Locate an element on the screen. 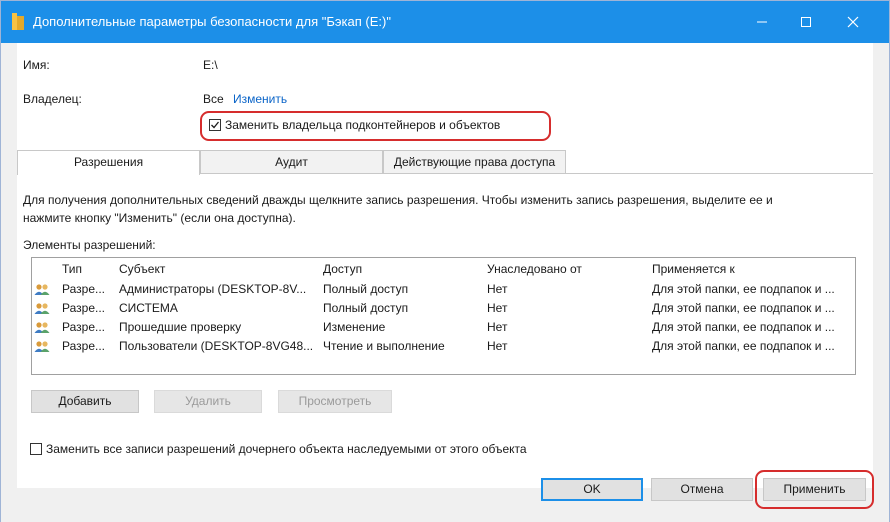 The height and width of the screenshot is (522, 890). add-button: Добавить is located at coordinates (85, 401).